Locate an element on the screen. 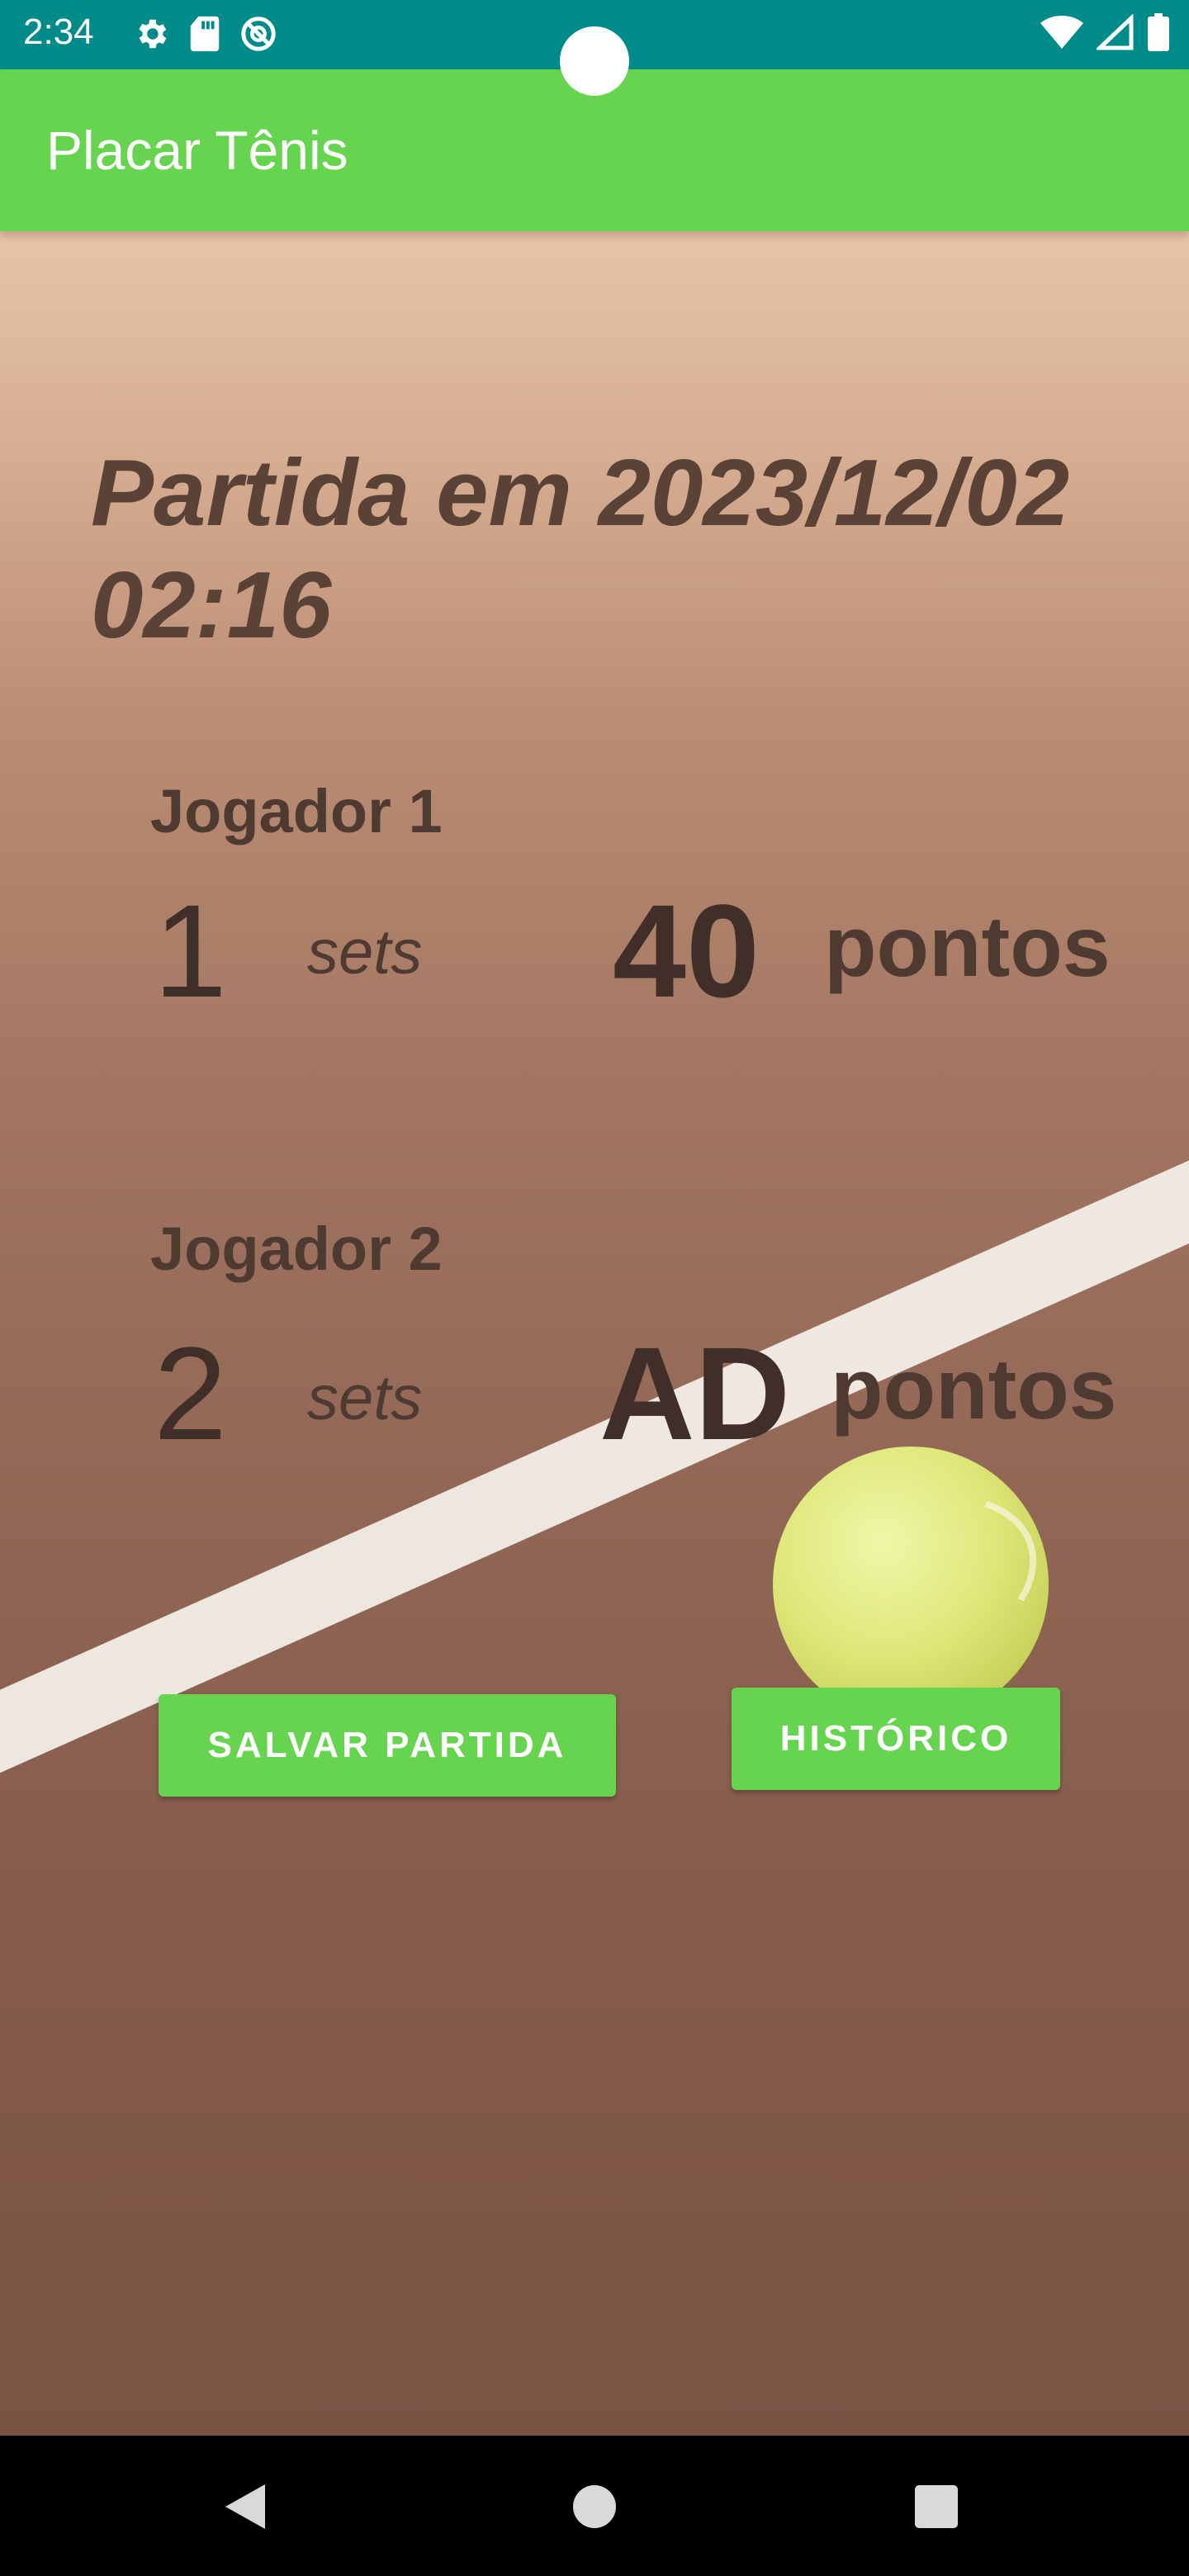 This screenshot has width=1189, height=2576. status-left-icons is located at coordinates (204, 34).